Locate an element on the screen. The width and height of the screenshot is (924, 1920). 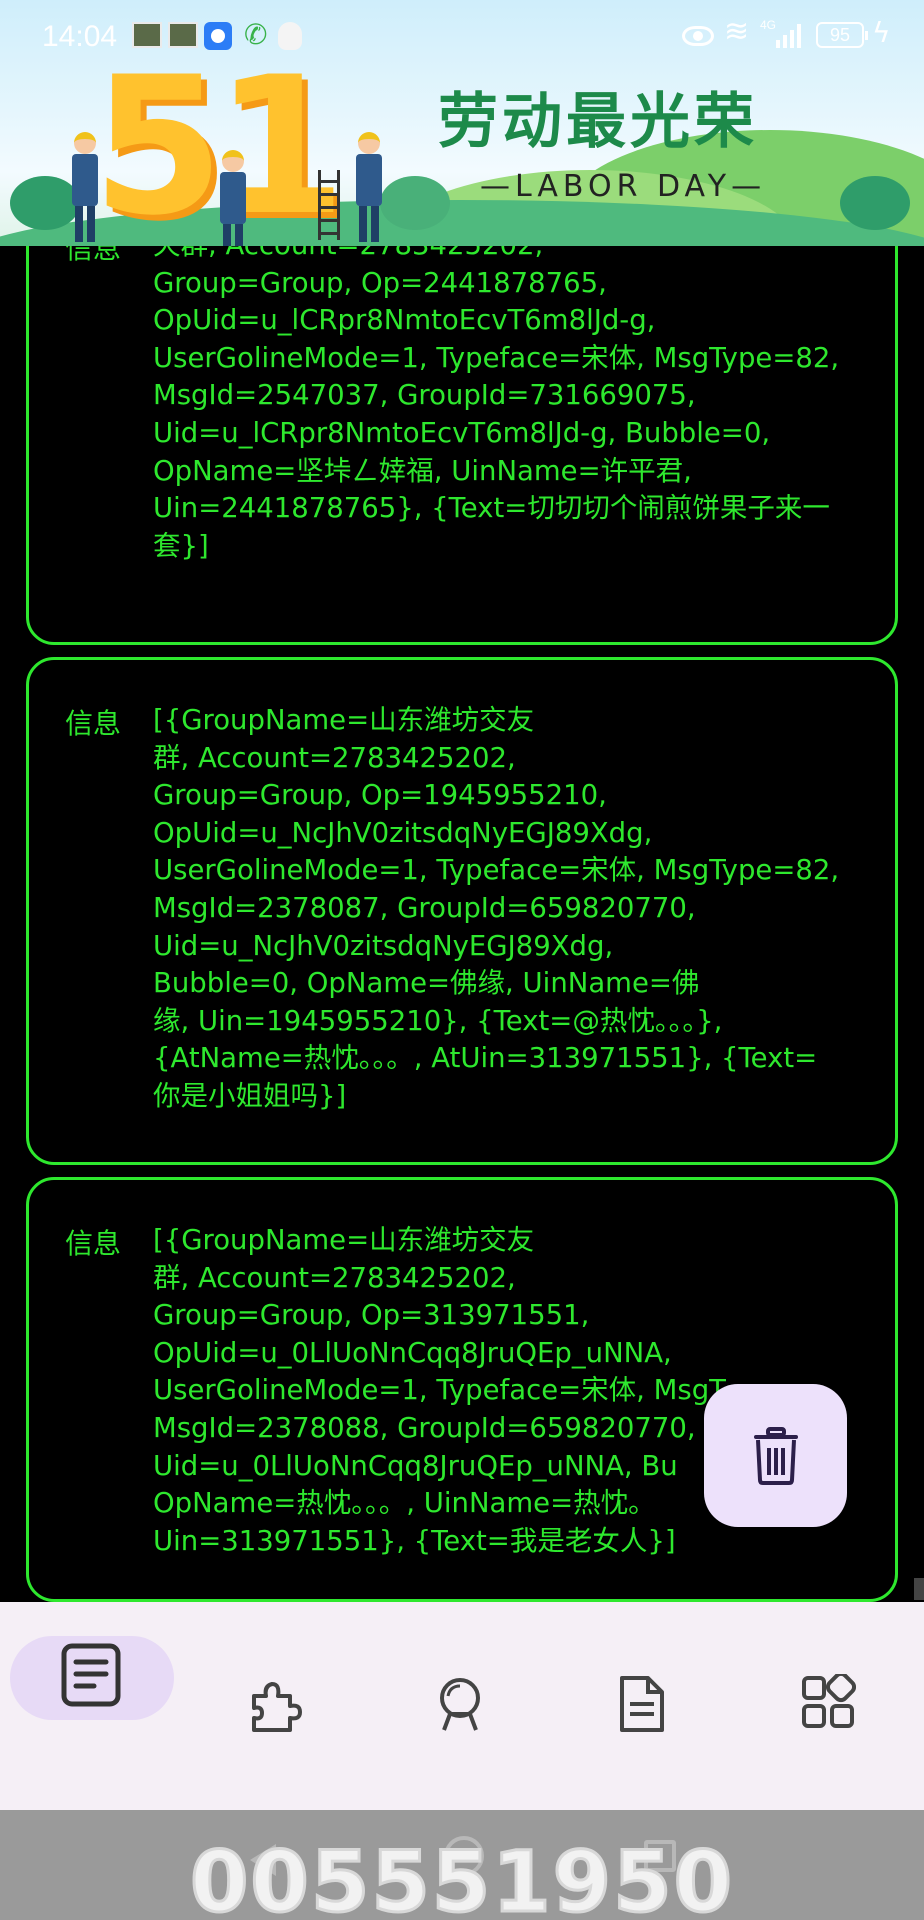
robot-icon is located at coordinates (460, 1704).